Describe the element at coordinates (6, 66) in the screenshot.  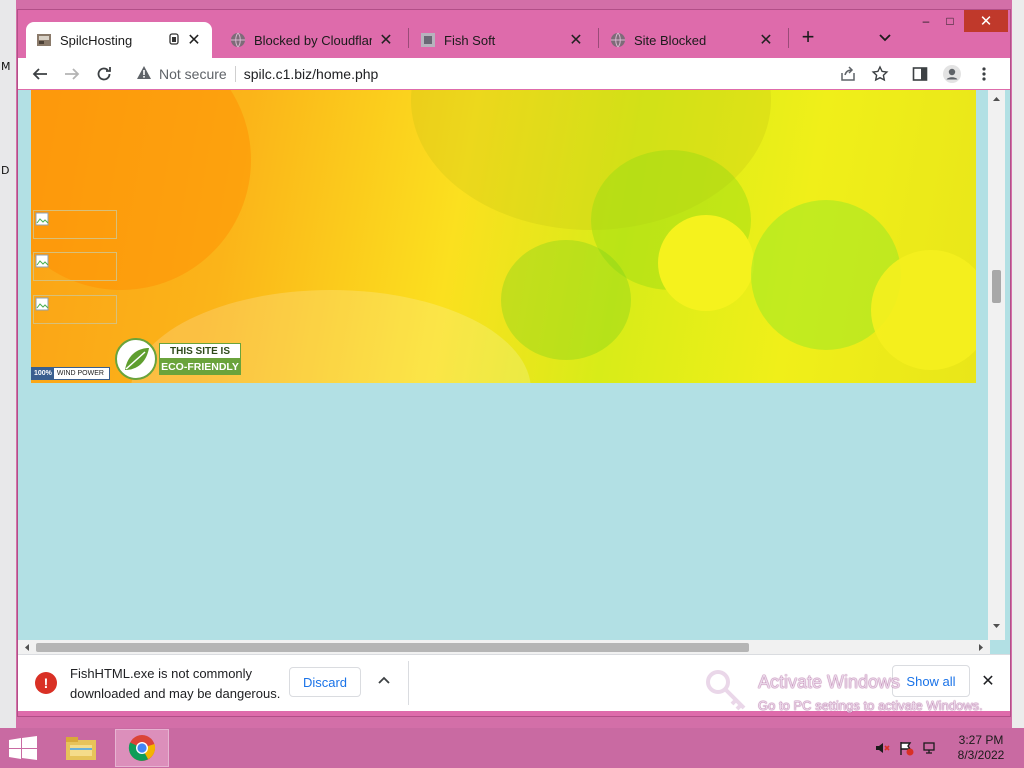
I see `desktop-icon-label-m: M` at that location.